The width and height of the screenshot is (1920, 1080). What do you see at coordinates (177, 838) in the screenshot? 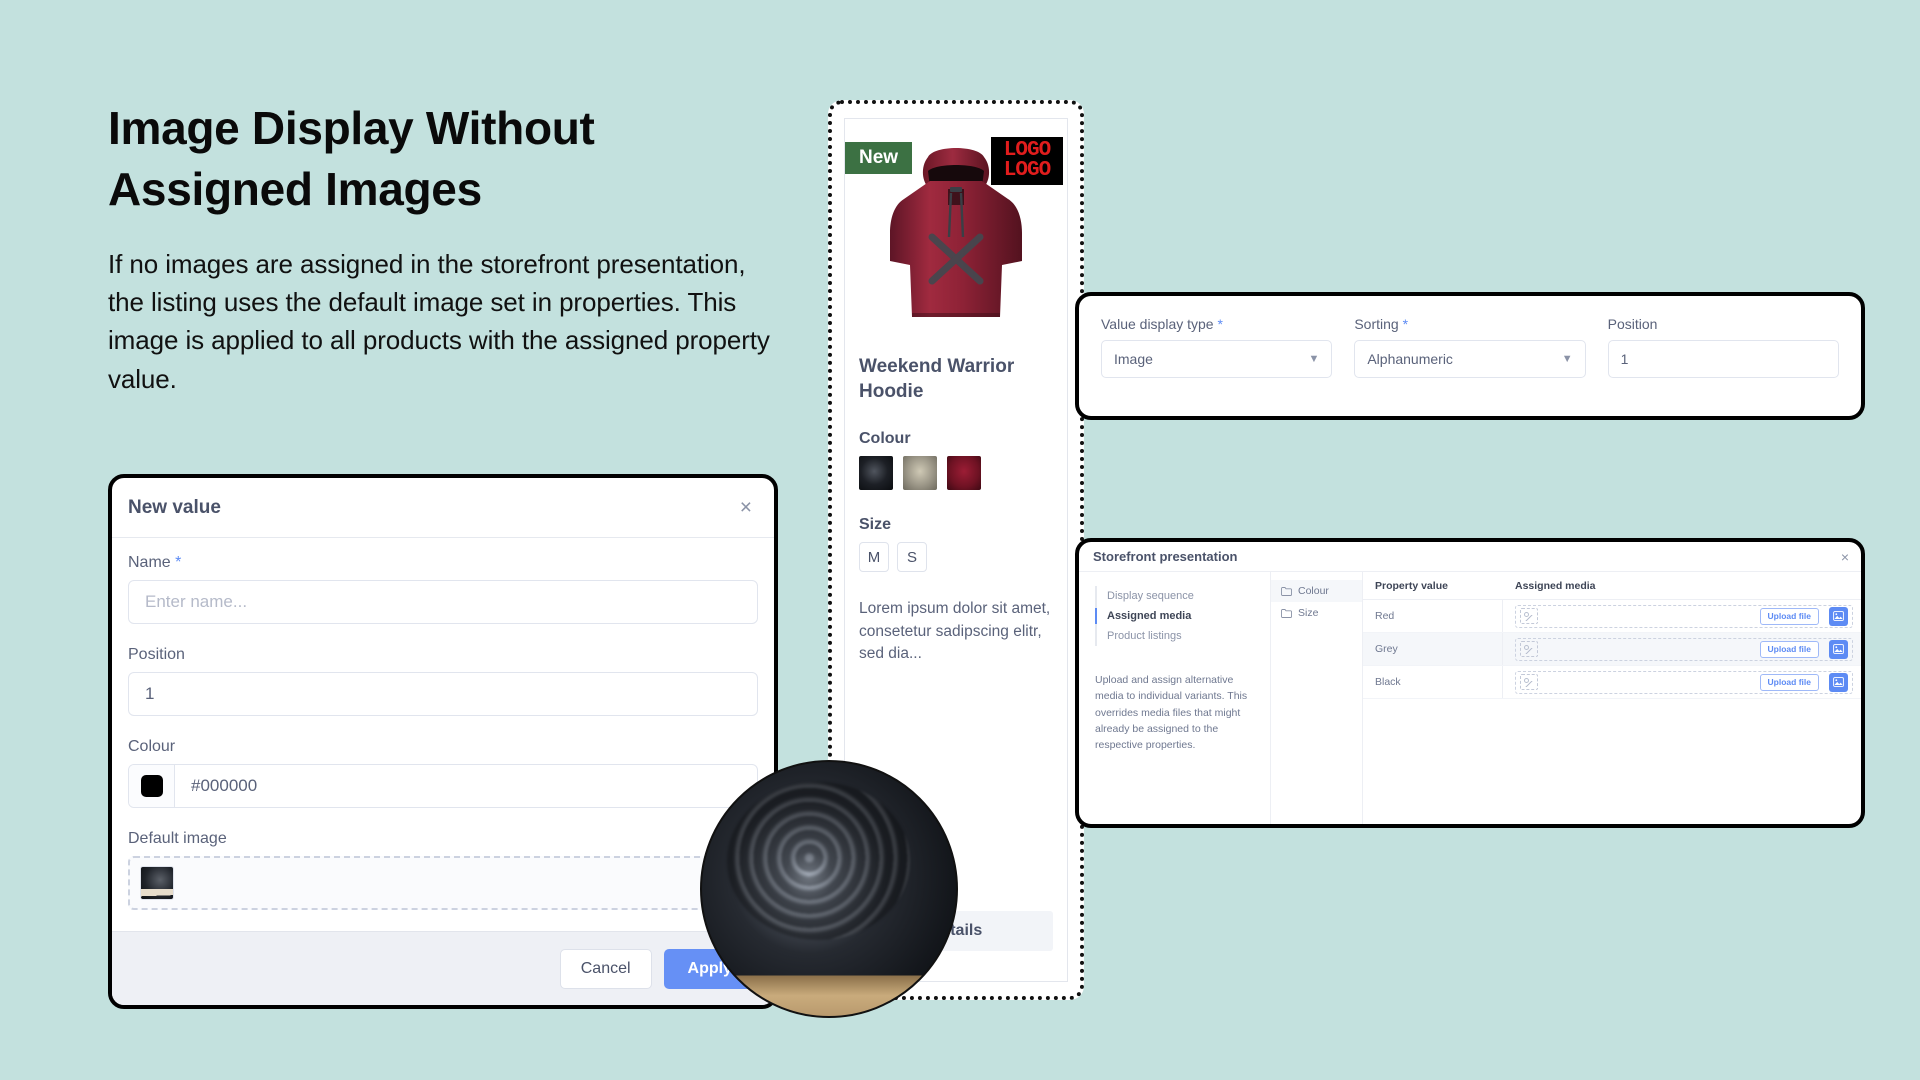
I see `default-image-label: Default image` at bounding box center [177, 838].